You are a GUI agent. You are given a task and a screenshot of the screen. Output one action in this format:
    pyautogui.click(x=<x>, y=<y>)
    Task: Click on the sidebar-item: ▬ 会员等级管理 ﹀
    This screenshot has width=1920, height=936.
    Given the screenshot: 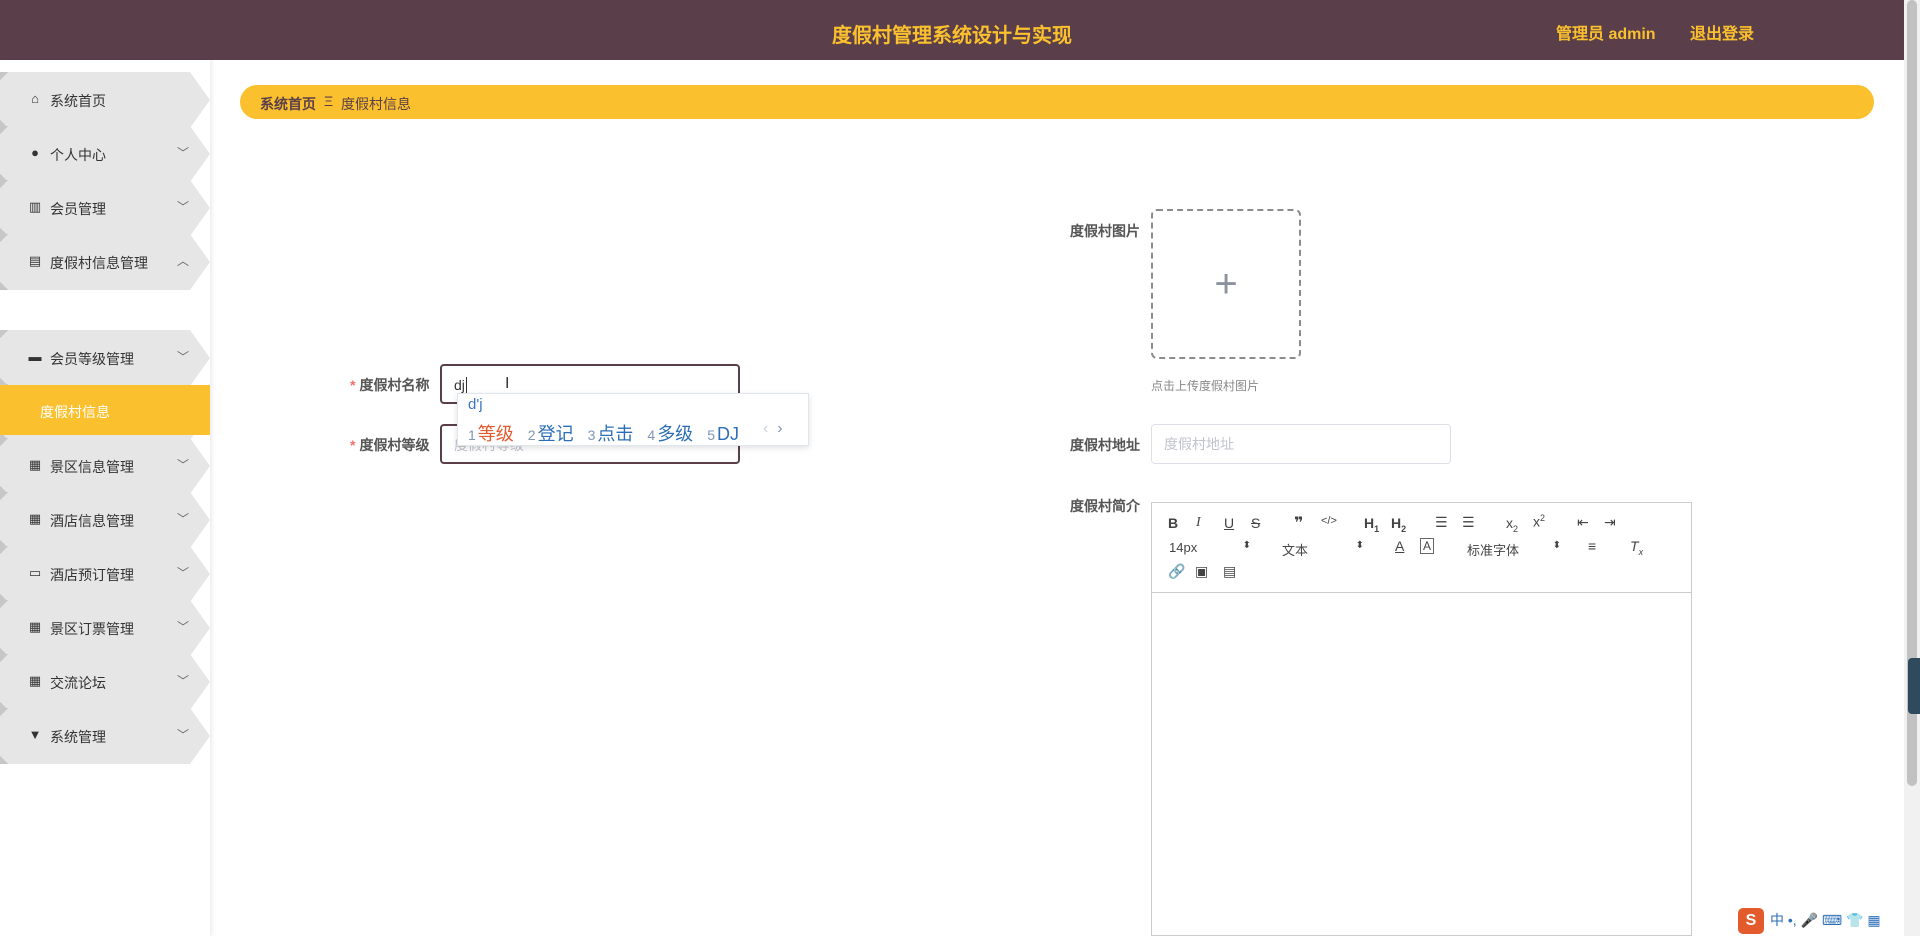 What is the action you would take?
    pyautogui.click(x=105, y=358)
    